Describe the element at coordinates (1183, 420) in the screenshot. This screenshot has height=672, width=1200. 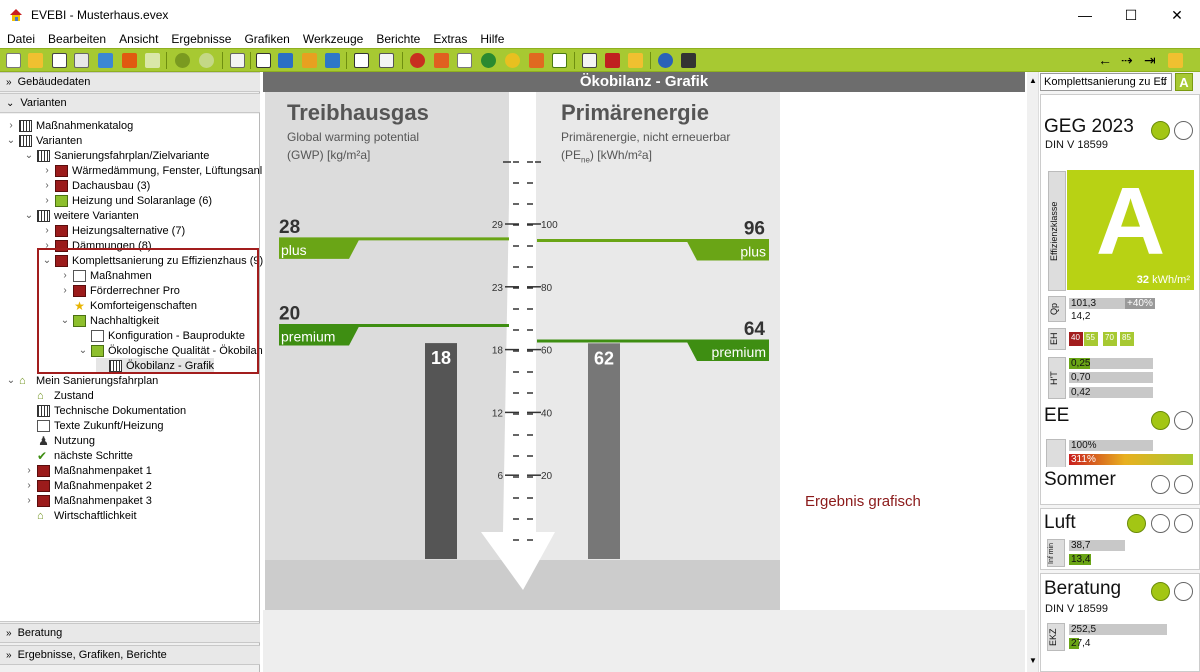
I see `ee-status-empty` at that location.